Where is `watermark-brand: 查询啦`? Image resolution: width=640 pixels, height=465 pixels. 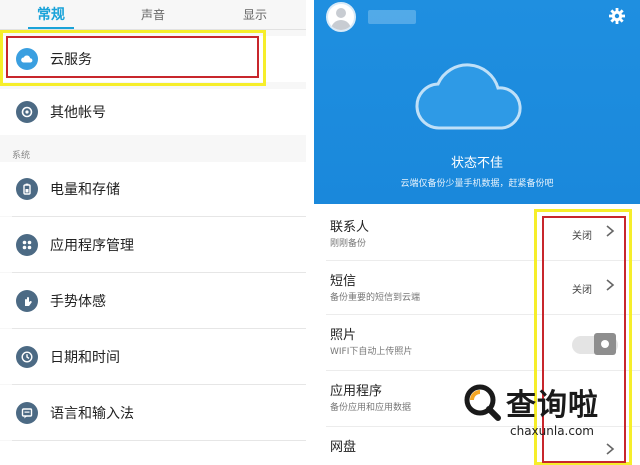 watermark-brand: 查询啦 is located at coordinates (552, 405).